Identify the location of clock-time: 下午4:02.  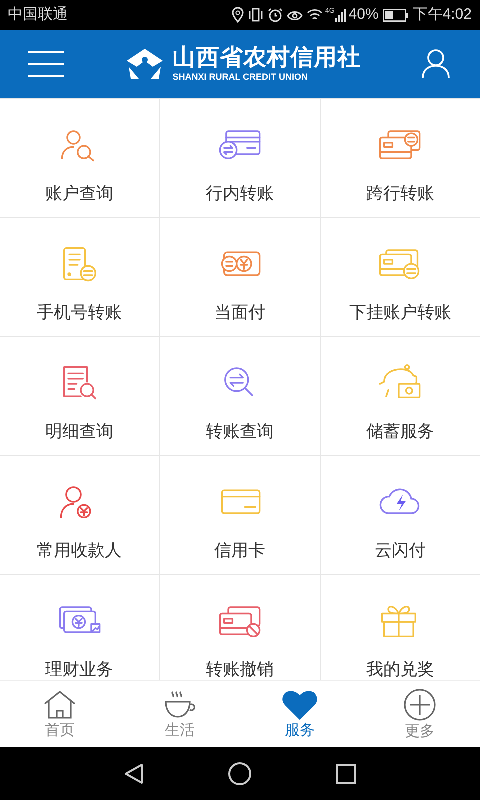
(442, 14).